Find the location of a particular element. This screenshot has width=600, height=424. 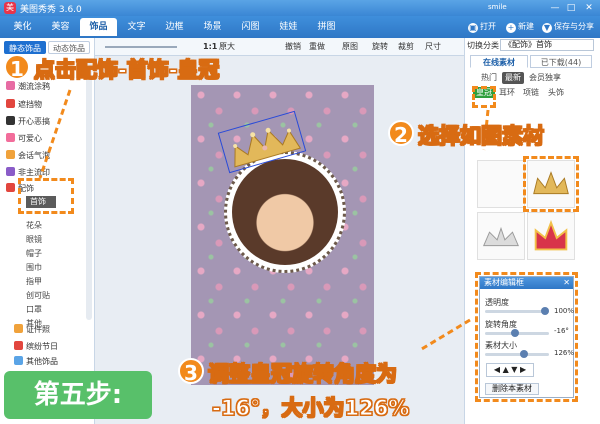

cat-new: 最新 is located at coordinates (513, 78).